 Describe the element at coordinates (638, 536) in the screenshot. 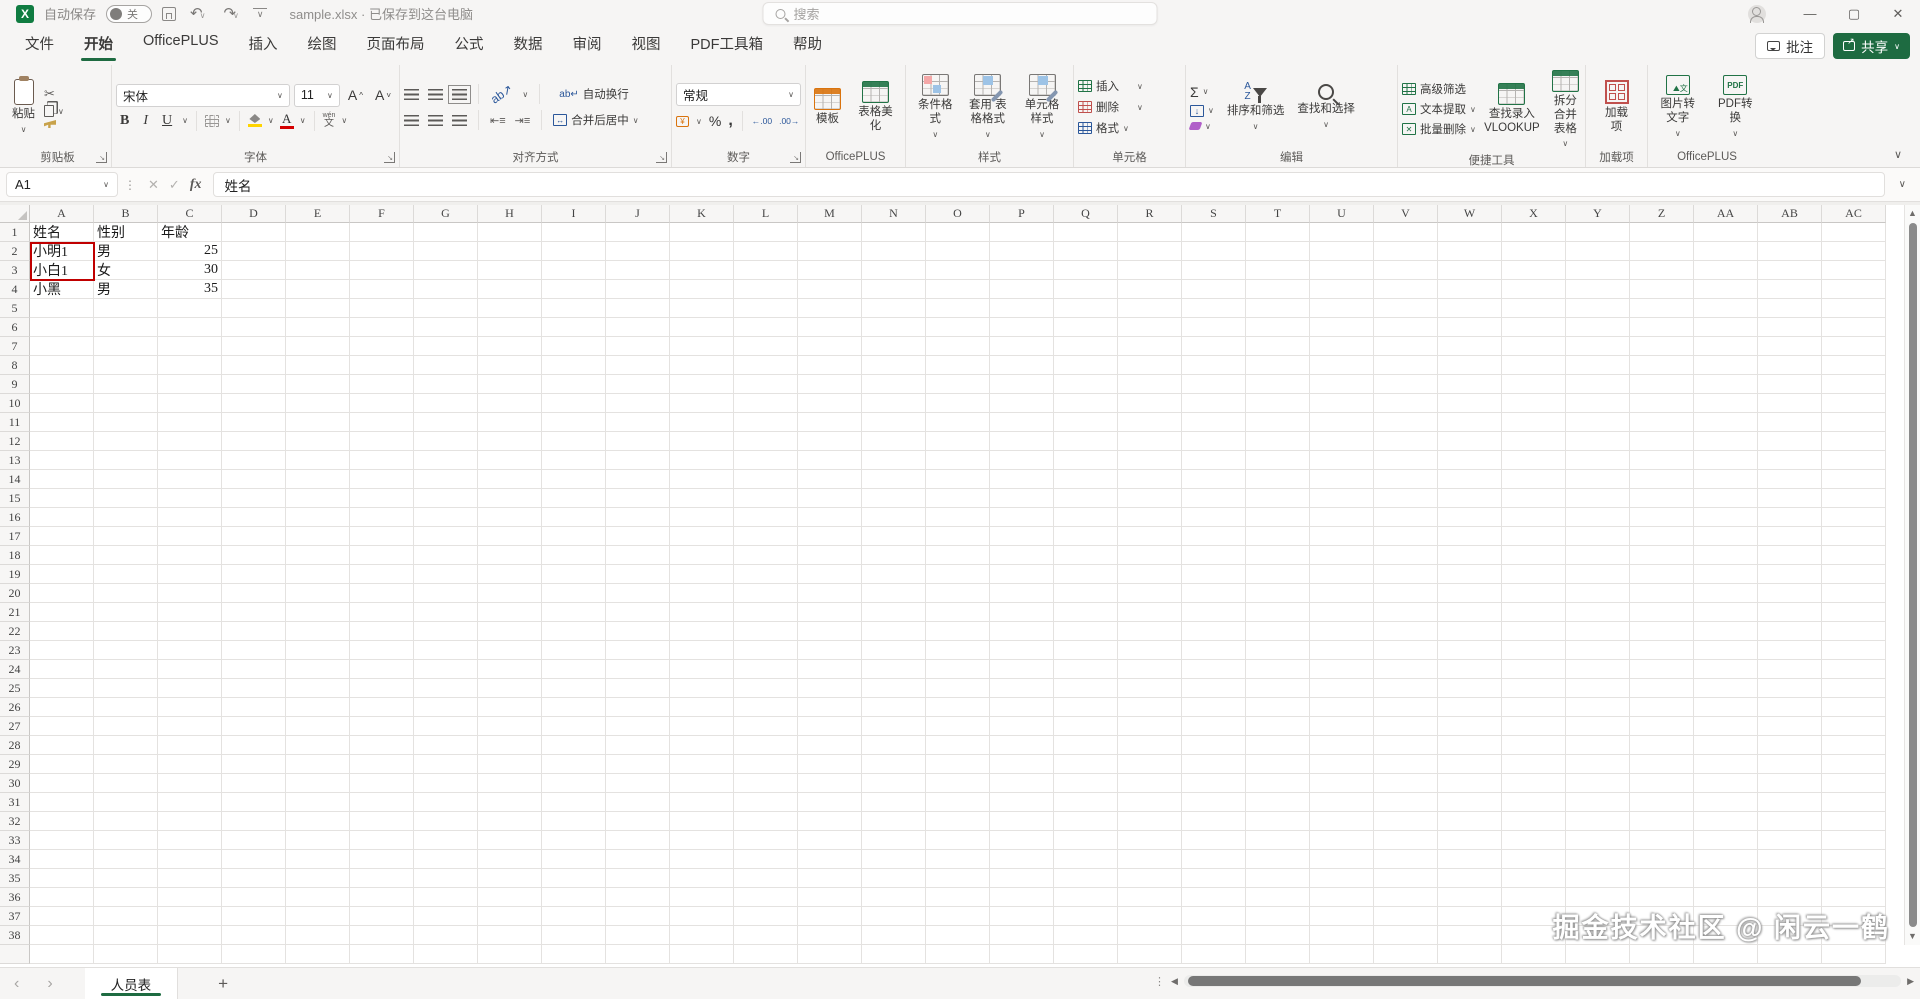

I see `cell-J17` at that location.